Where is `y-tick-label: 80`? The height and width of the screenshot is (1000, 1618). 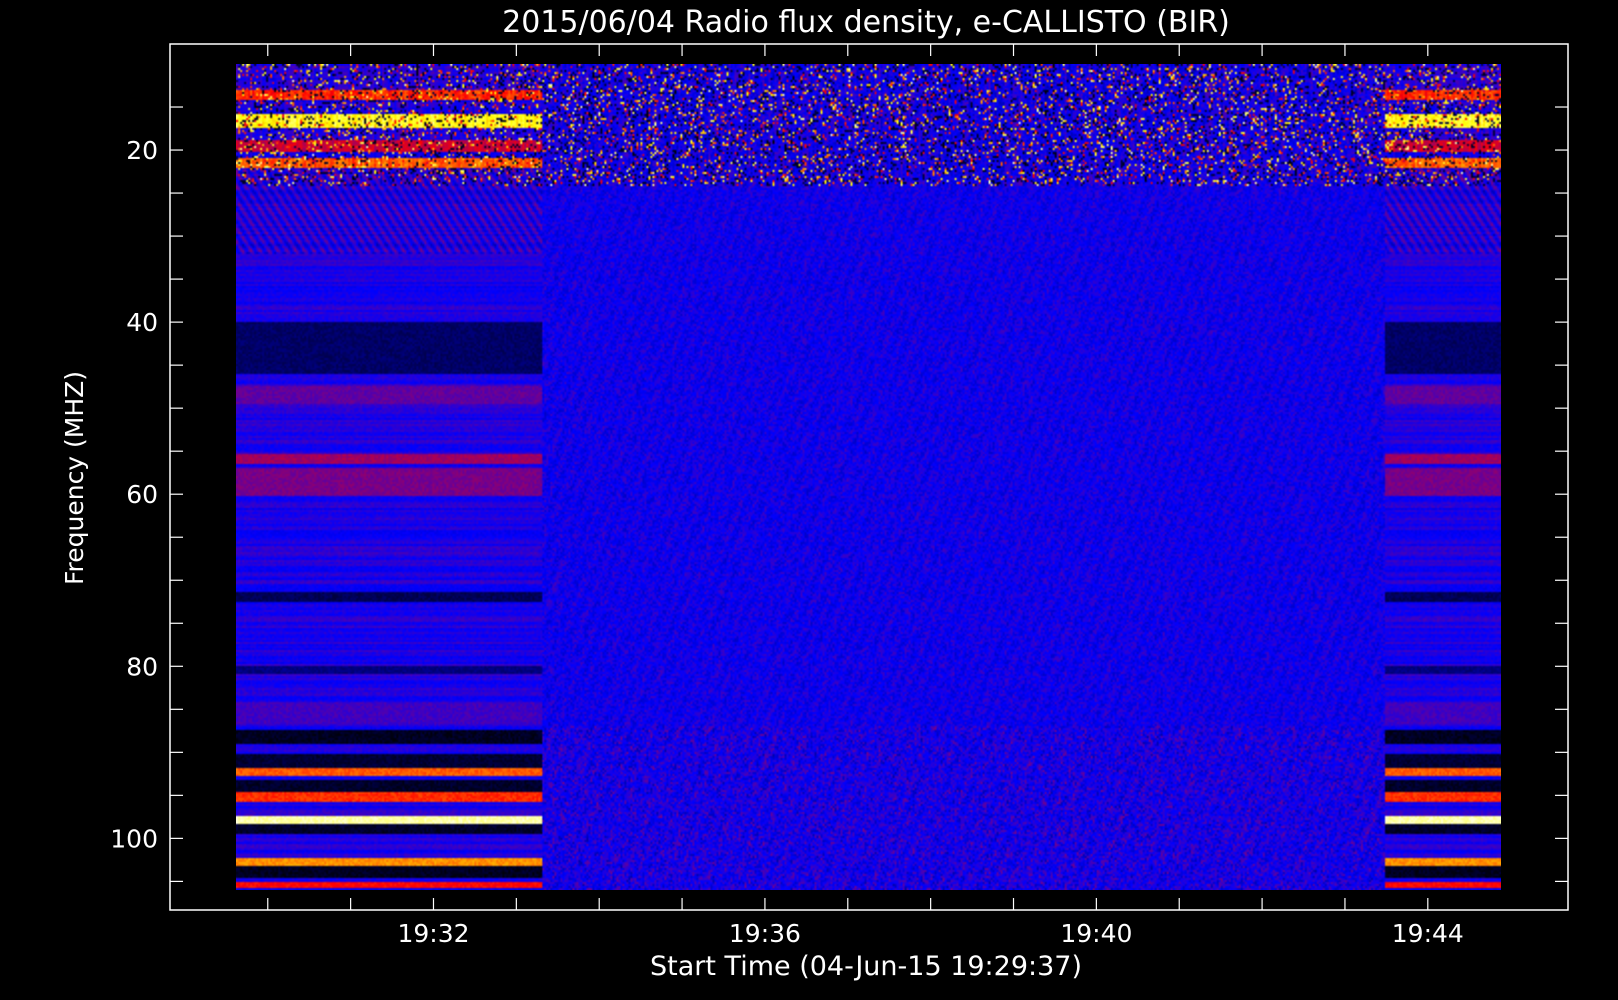
y-tick-label: 80 is located at coordinates (142, 666).